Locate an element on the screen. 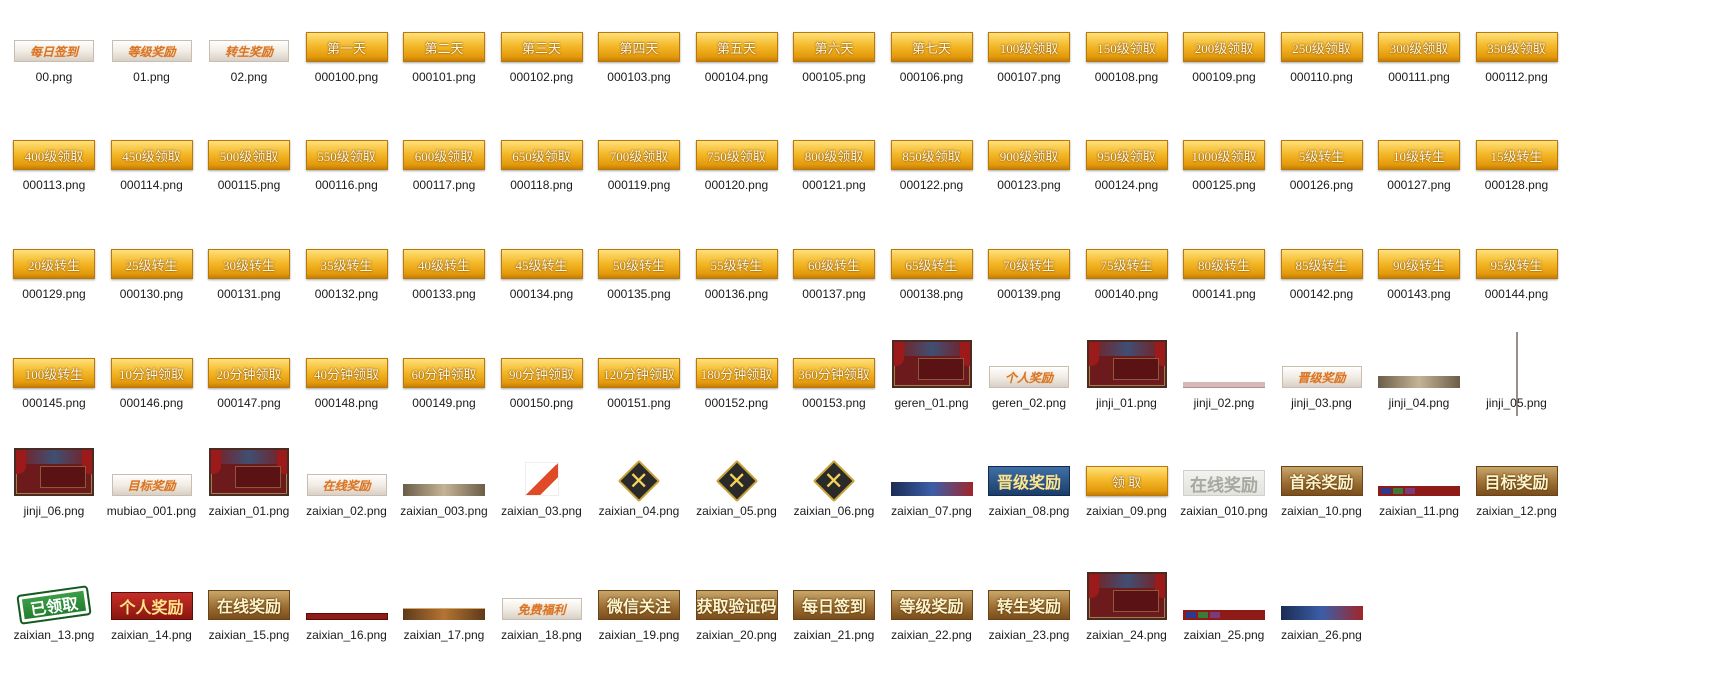 The width and height of the screenshot is (1721, 682). file-item: zaixian_003.png is located at coordinates (444, 490).